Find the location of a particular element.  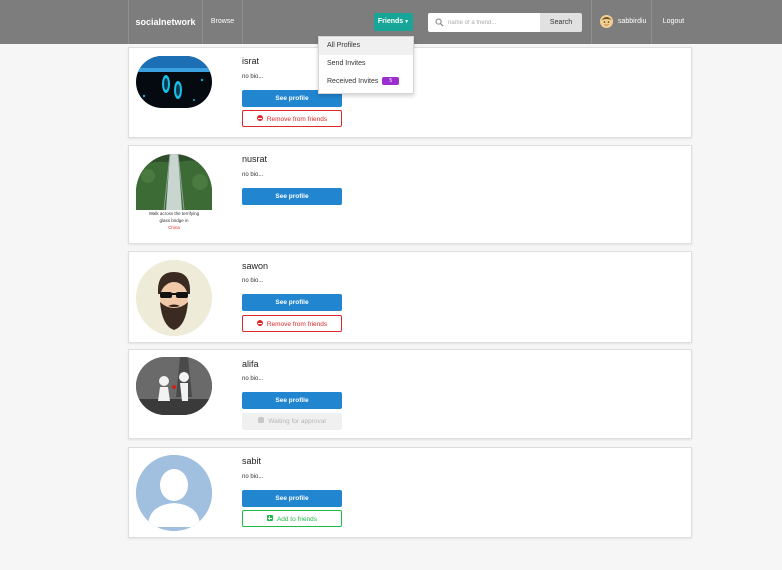

profile-name: nusrat is located at coordinates (254, 159).